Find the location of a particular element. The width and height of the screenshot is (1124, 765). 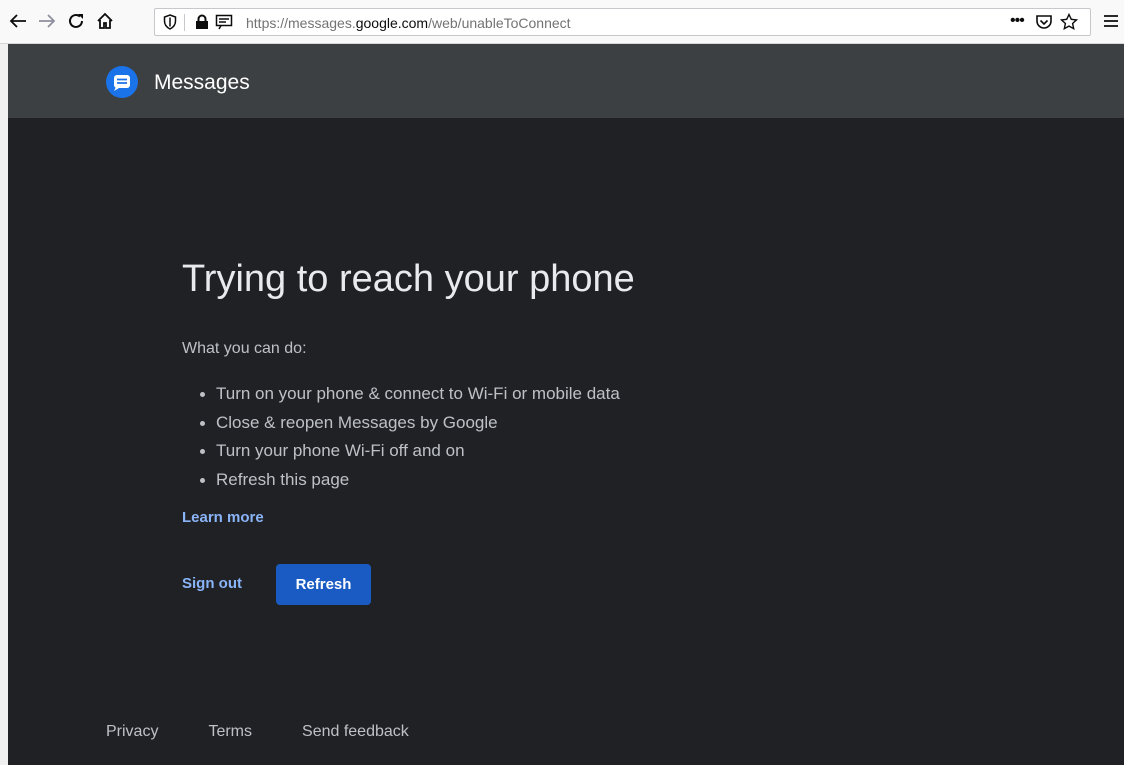

privacy-link: Privacy is located at coordinates (132, 731).